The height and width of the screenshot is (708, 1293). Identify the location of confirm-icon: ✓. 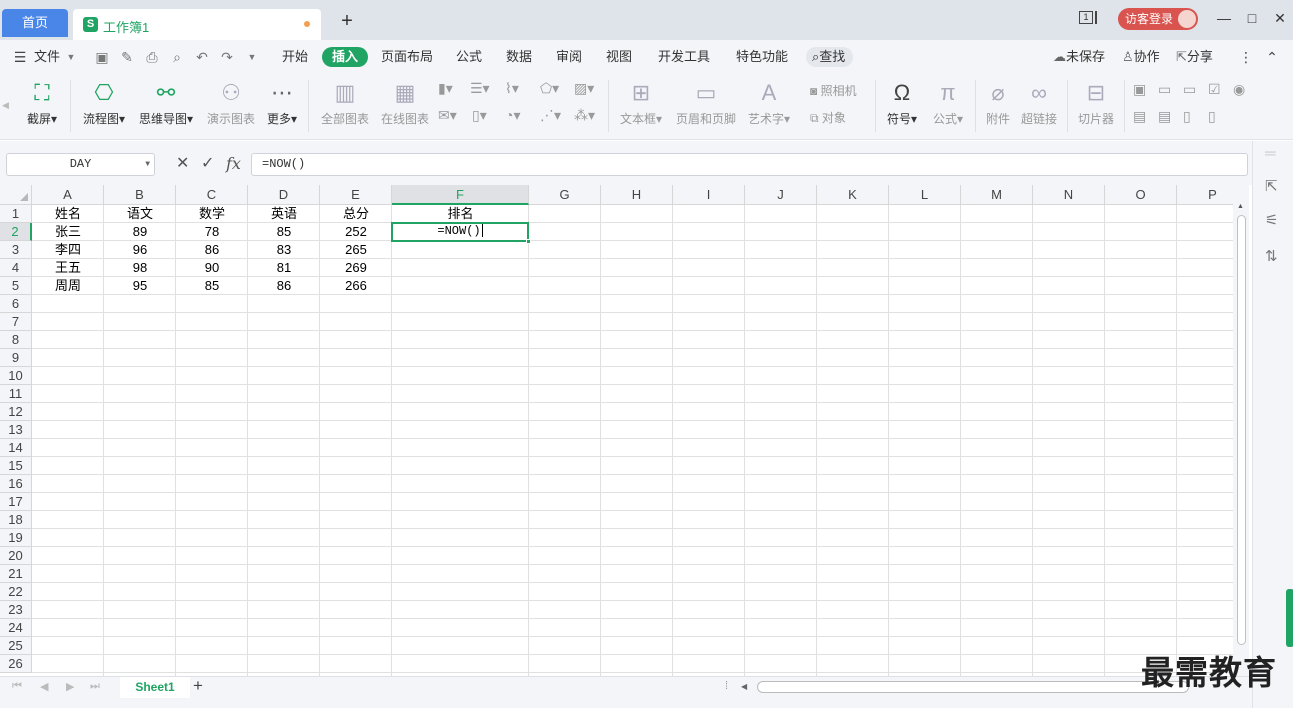
(207, 164).